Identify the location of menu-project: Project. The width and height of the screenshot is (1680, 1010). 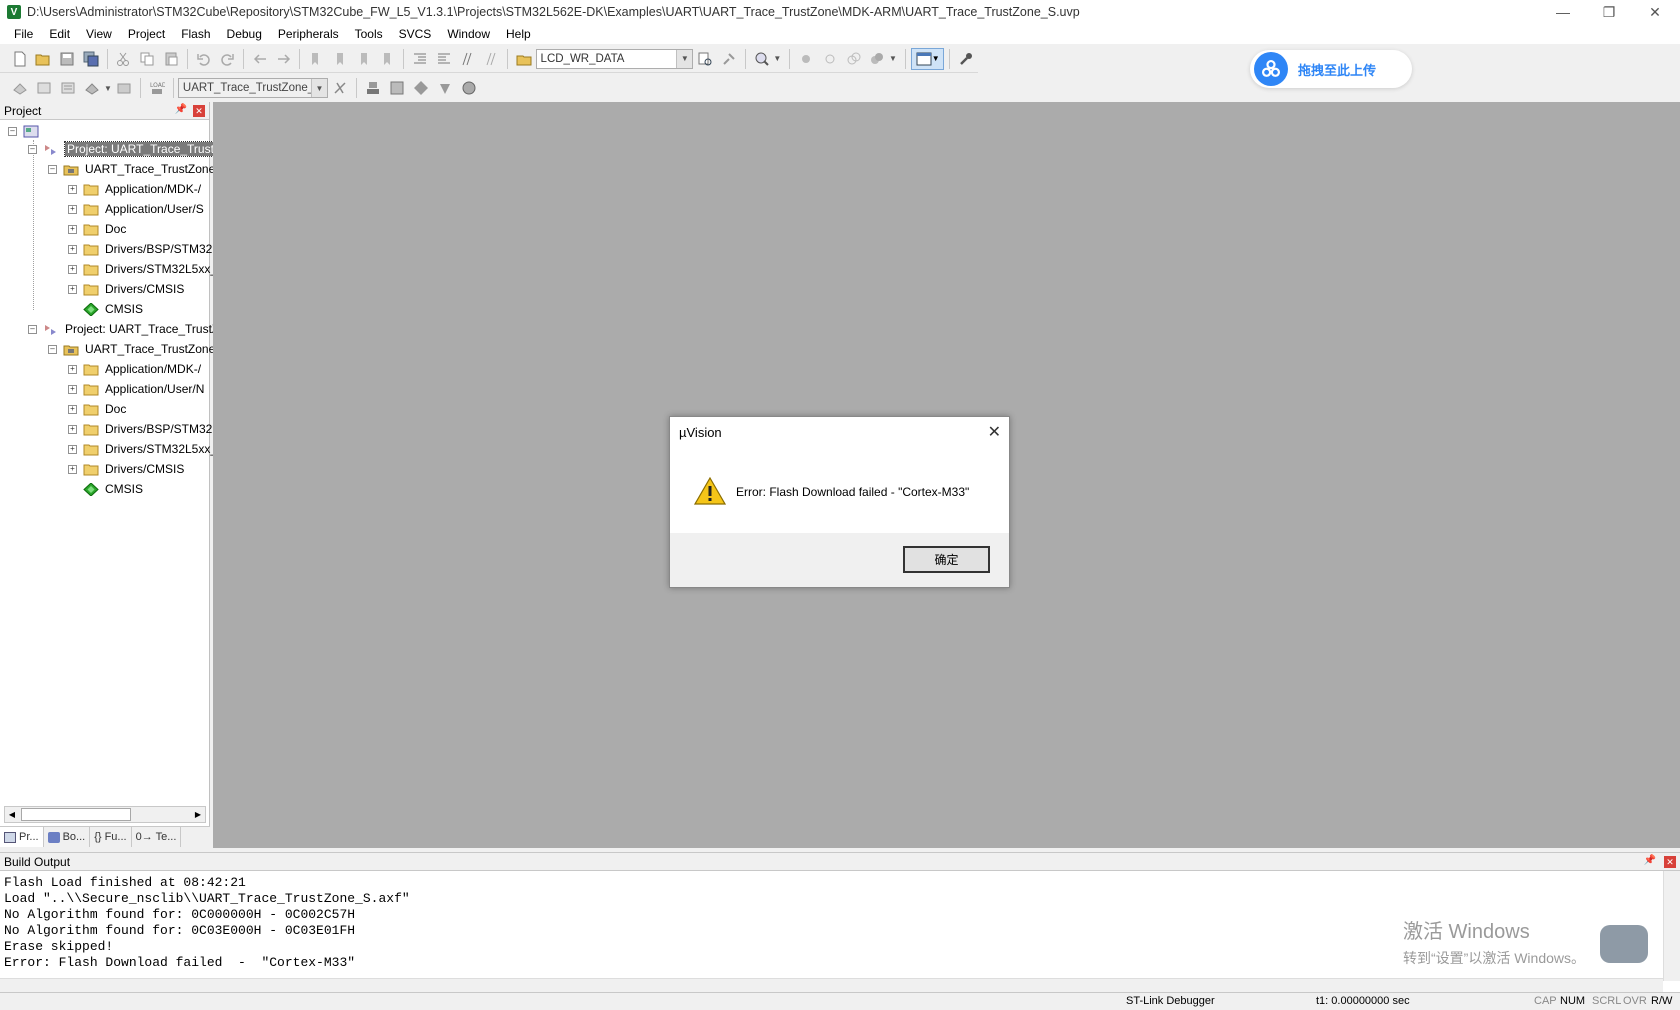
(146, 34).